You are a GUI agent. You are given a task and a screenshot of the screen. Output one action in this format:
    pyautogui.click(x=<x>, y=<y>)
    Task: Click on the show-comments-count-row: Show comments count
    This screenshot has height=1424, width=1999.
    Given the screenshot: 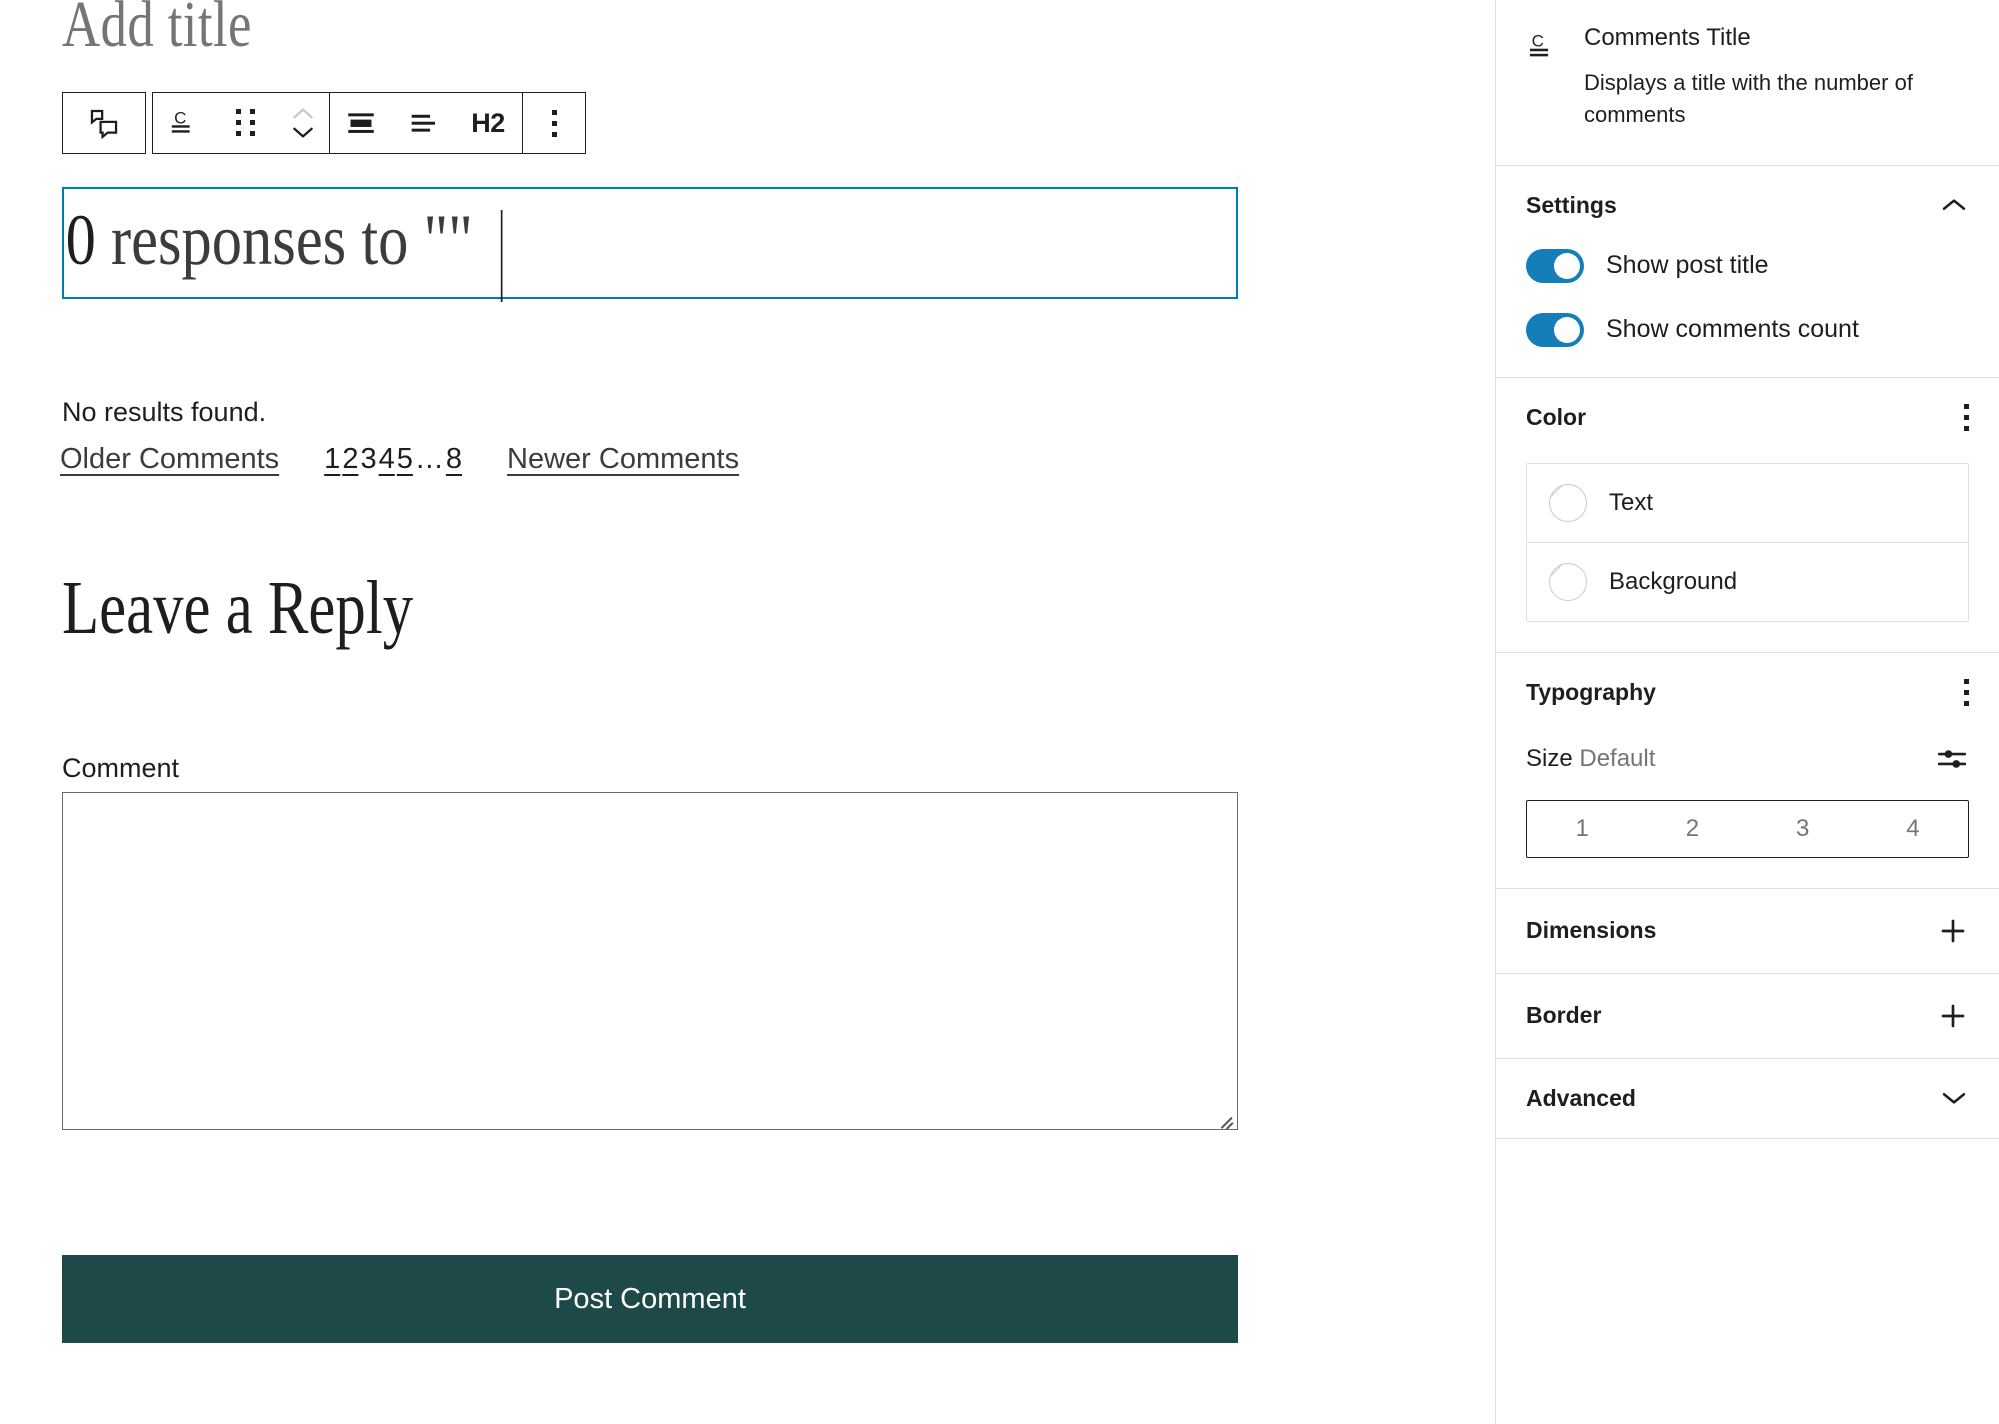 What is the action you would take?
    pyautogui.click(x=1747, y=329)
    